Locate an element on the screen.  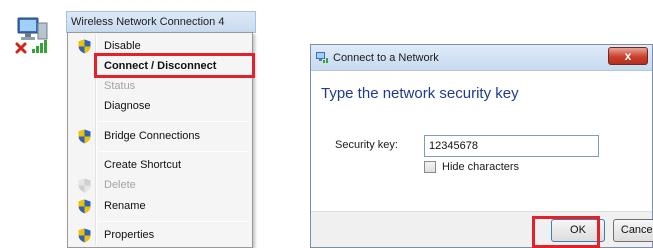
network-icon is located at coordinates (322, 57).